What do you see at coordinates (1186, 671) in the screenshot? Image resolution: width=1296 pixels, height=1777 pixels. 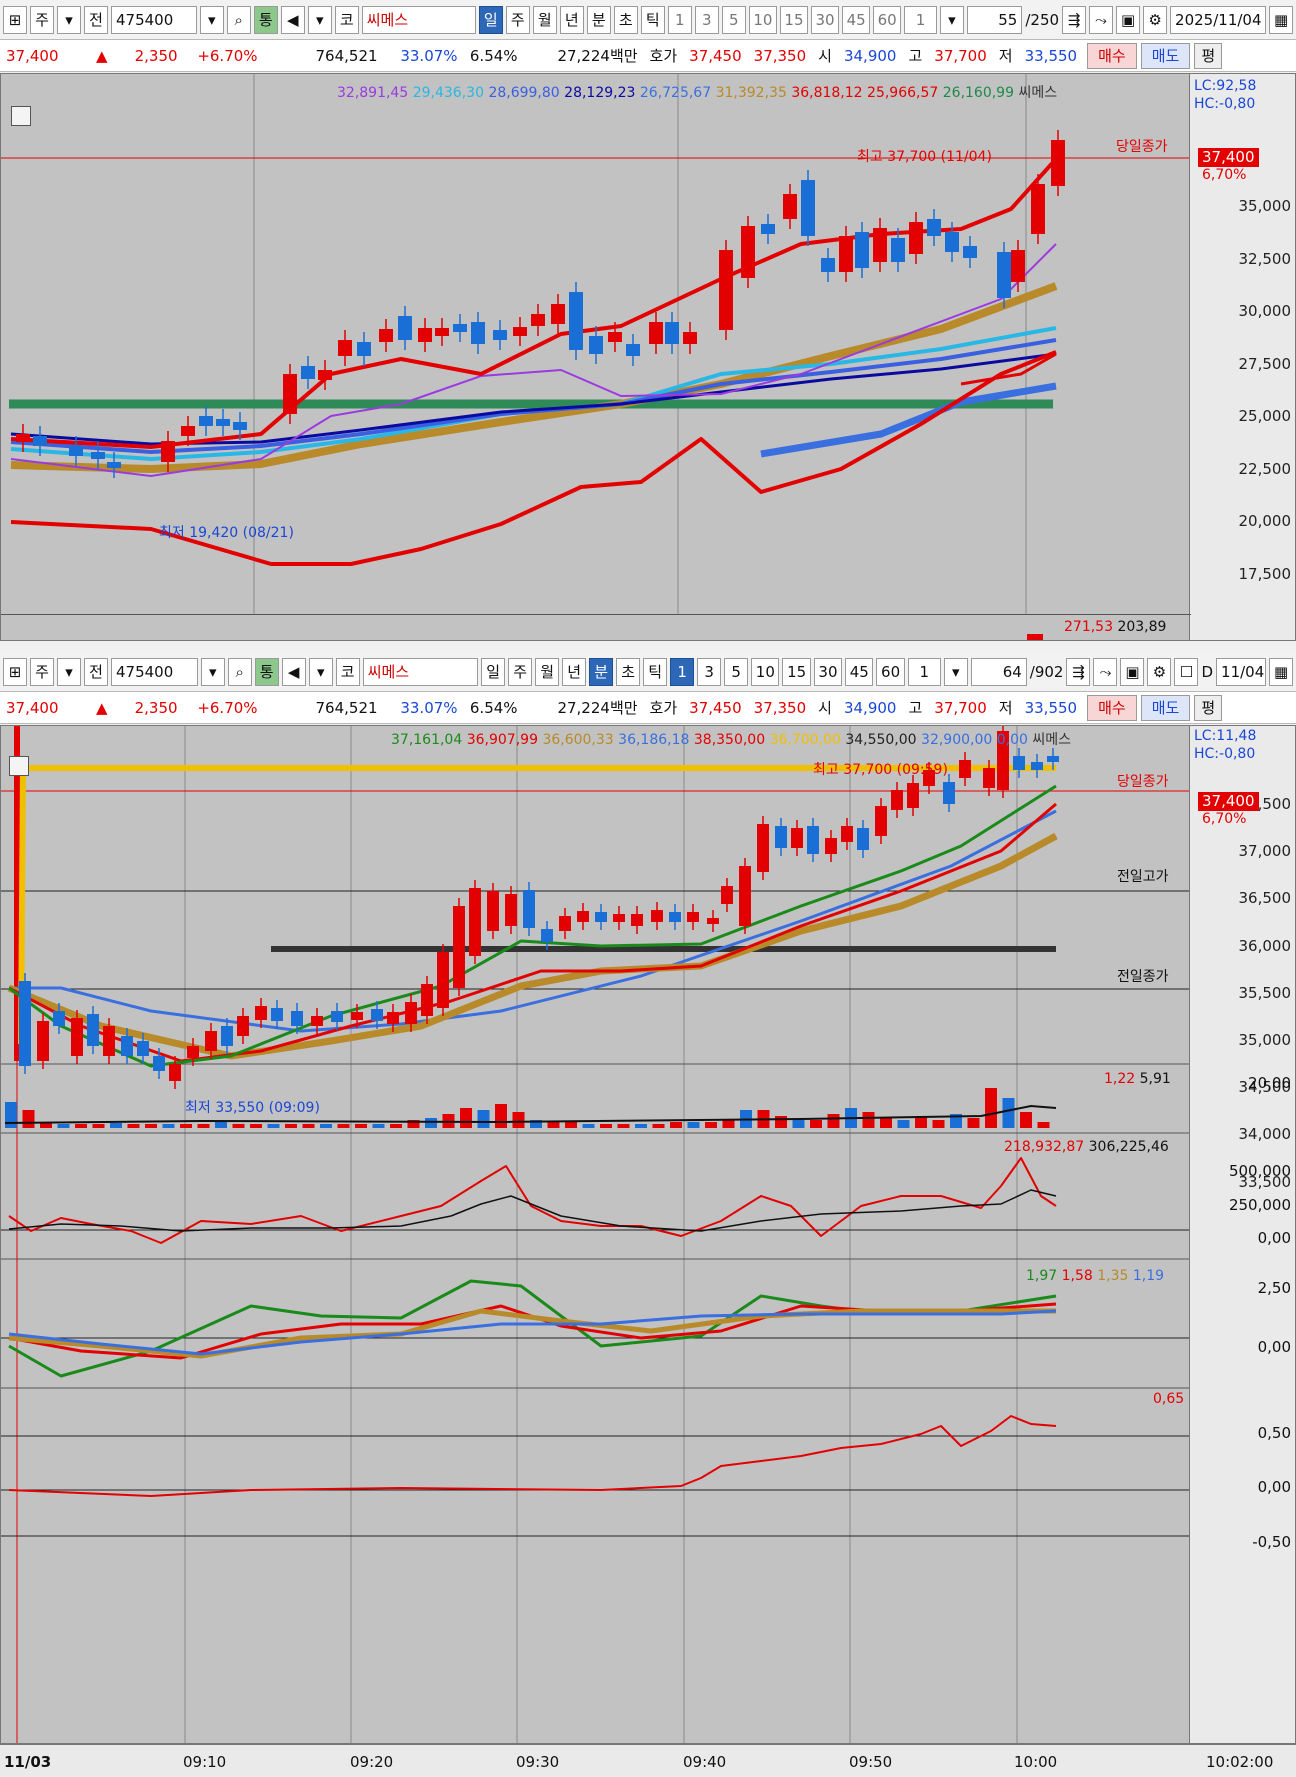 I see `d-checkbox: ☐` at bounding box center [1186, 671].